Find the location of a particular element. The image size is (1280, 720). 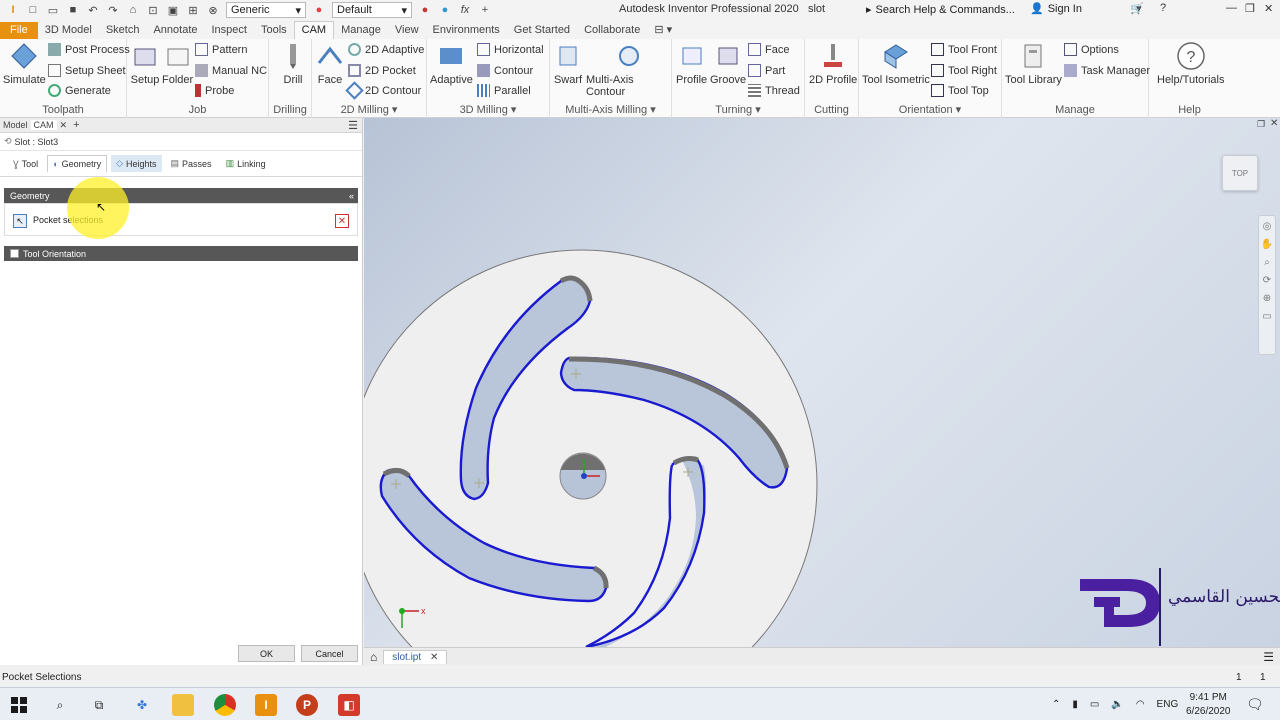

recorder-app-icon: ◧ is located at coordinates (349, 705).